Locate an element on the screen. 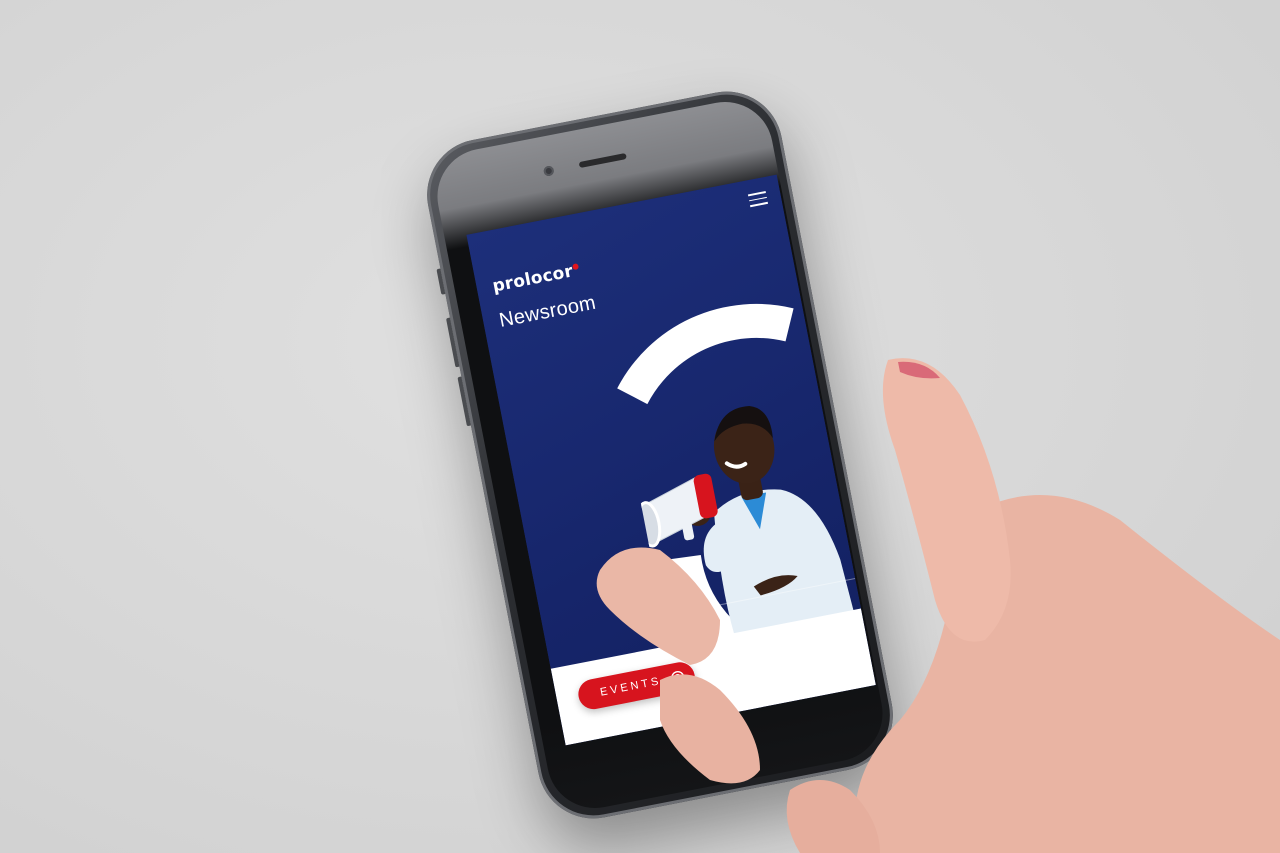 The height and width of the screenshot is (853, 1280). volume-up-button is located at coordinates (452, 342).